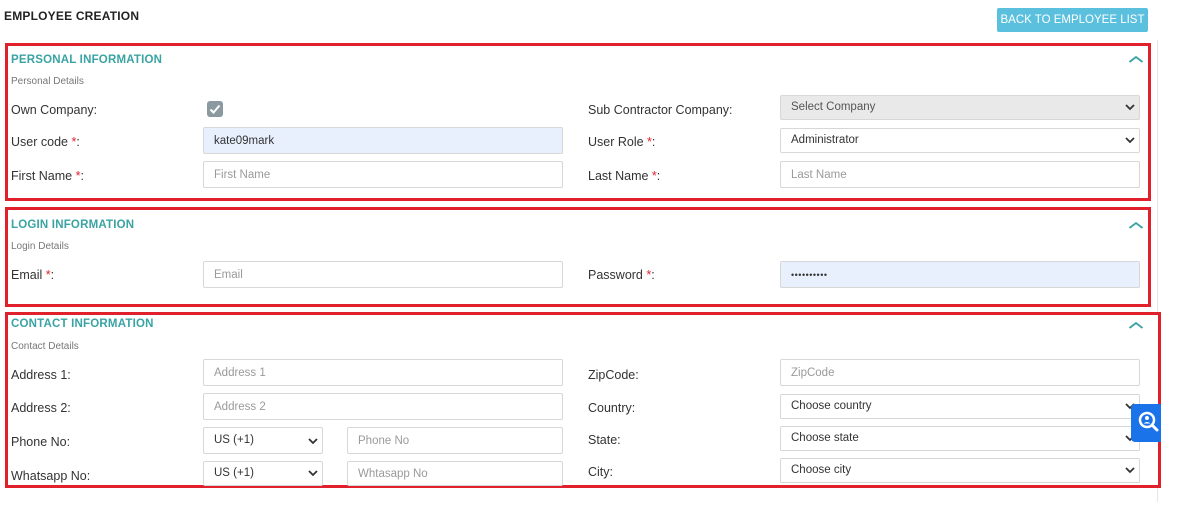  I want to click on email-label: Email *:, so click(33, 275).